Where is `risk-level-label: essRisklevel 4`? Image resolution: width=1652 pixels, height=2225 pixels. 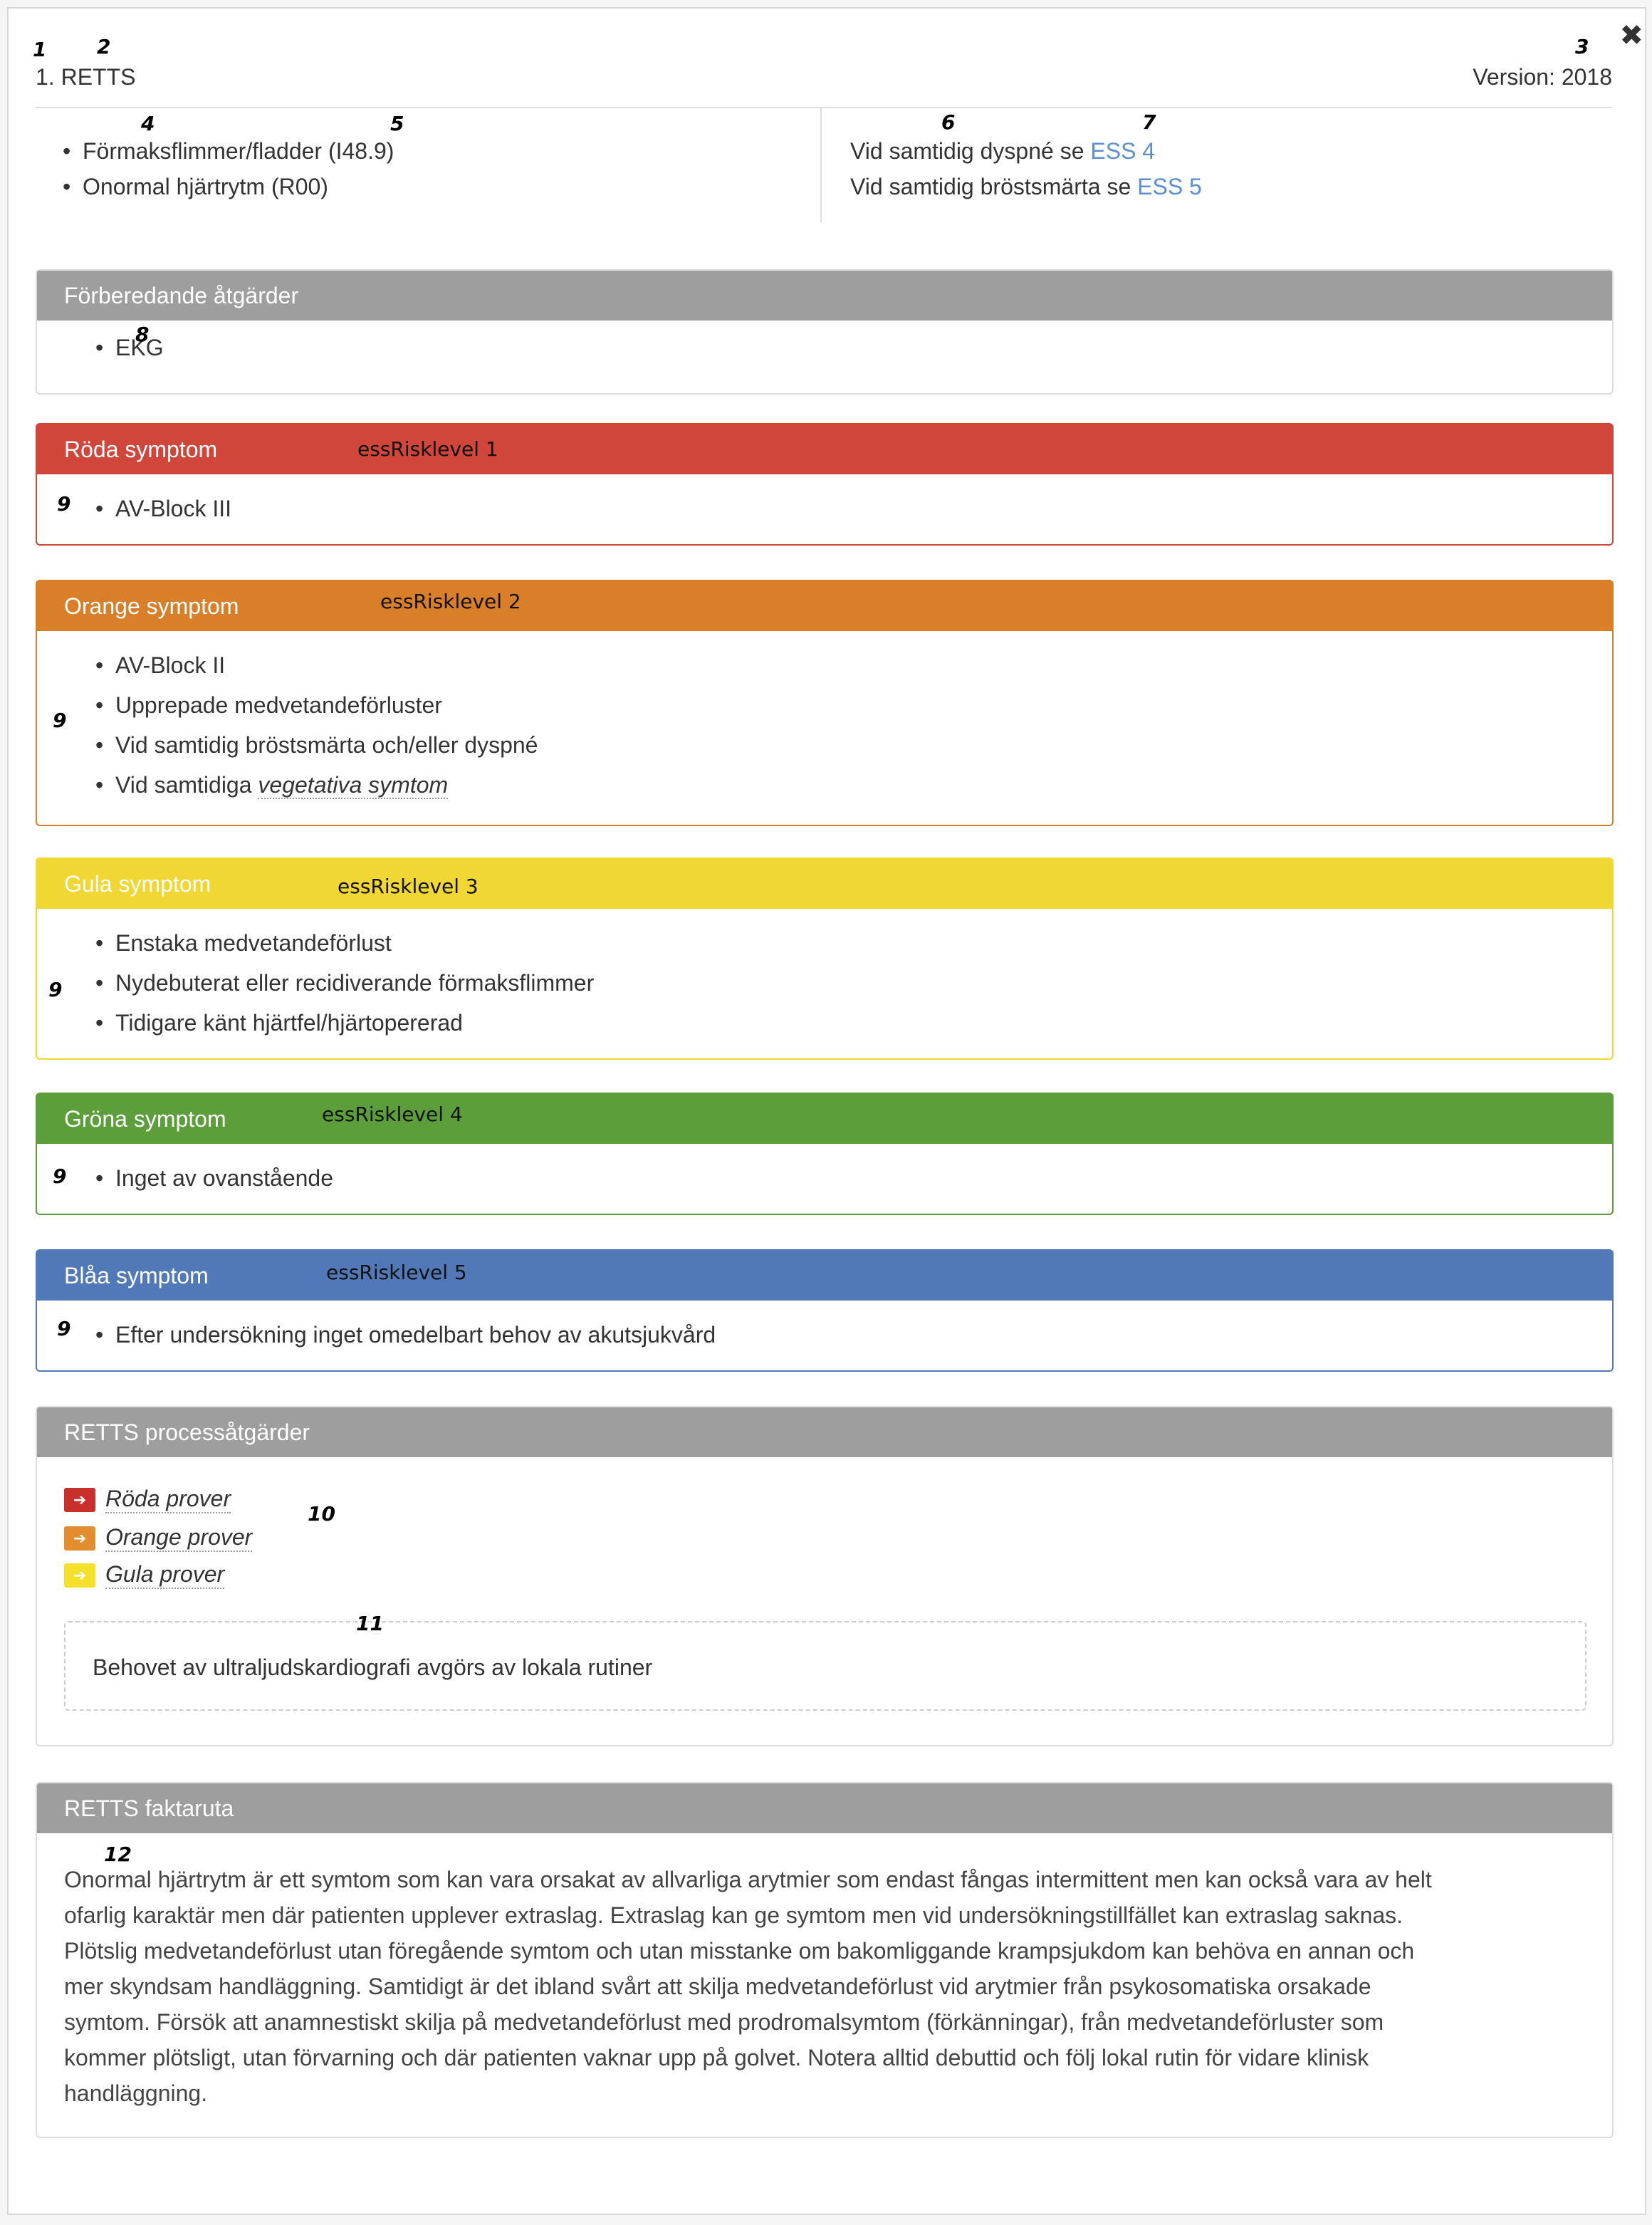
risk-level-label: essRisklevel 4 is located at coordinates (393, 1114).